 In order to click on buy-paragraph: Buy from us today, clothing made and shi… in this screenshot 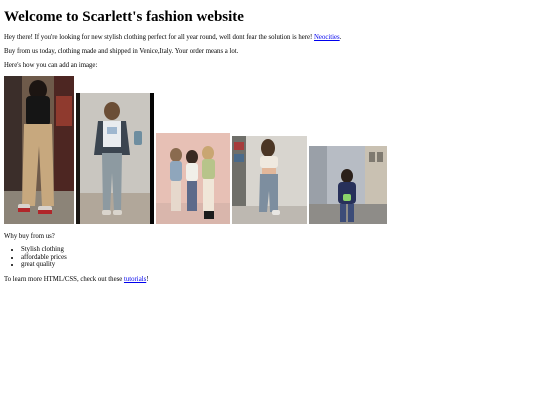, I will do `click(121, 51)`.